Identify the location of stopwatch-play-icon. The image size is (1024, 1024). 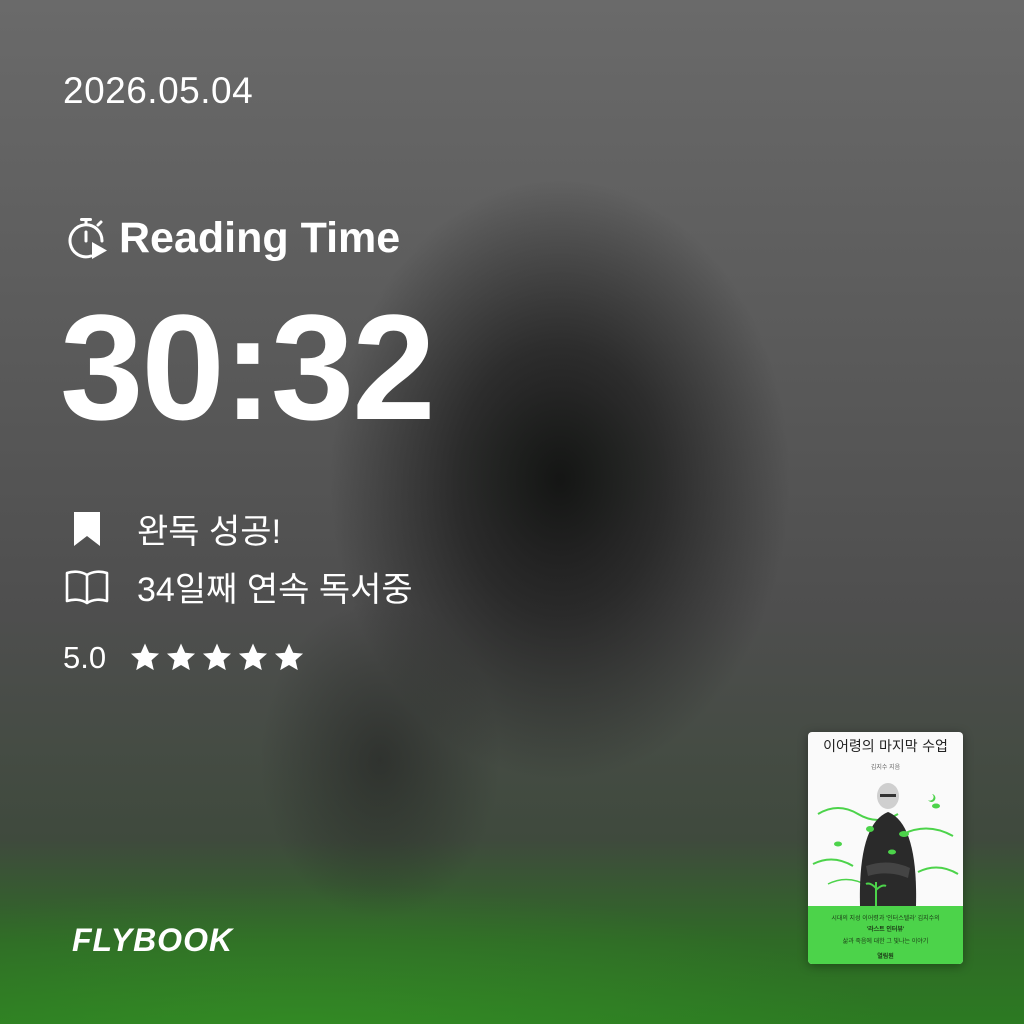
(86, 238).